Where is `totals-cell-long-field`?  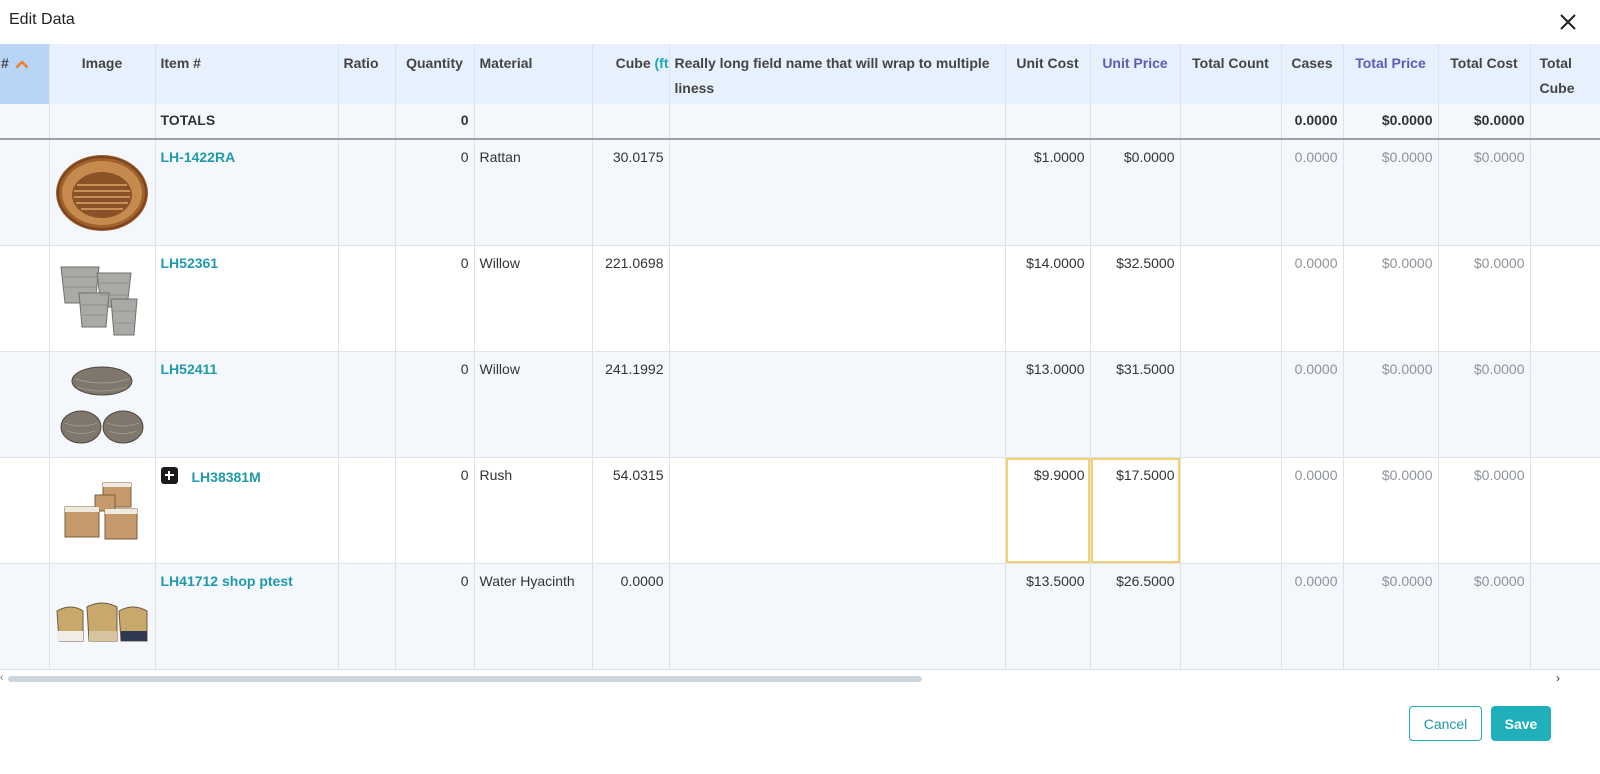 totals-cell-long-field is located at coordinates (837, 122).